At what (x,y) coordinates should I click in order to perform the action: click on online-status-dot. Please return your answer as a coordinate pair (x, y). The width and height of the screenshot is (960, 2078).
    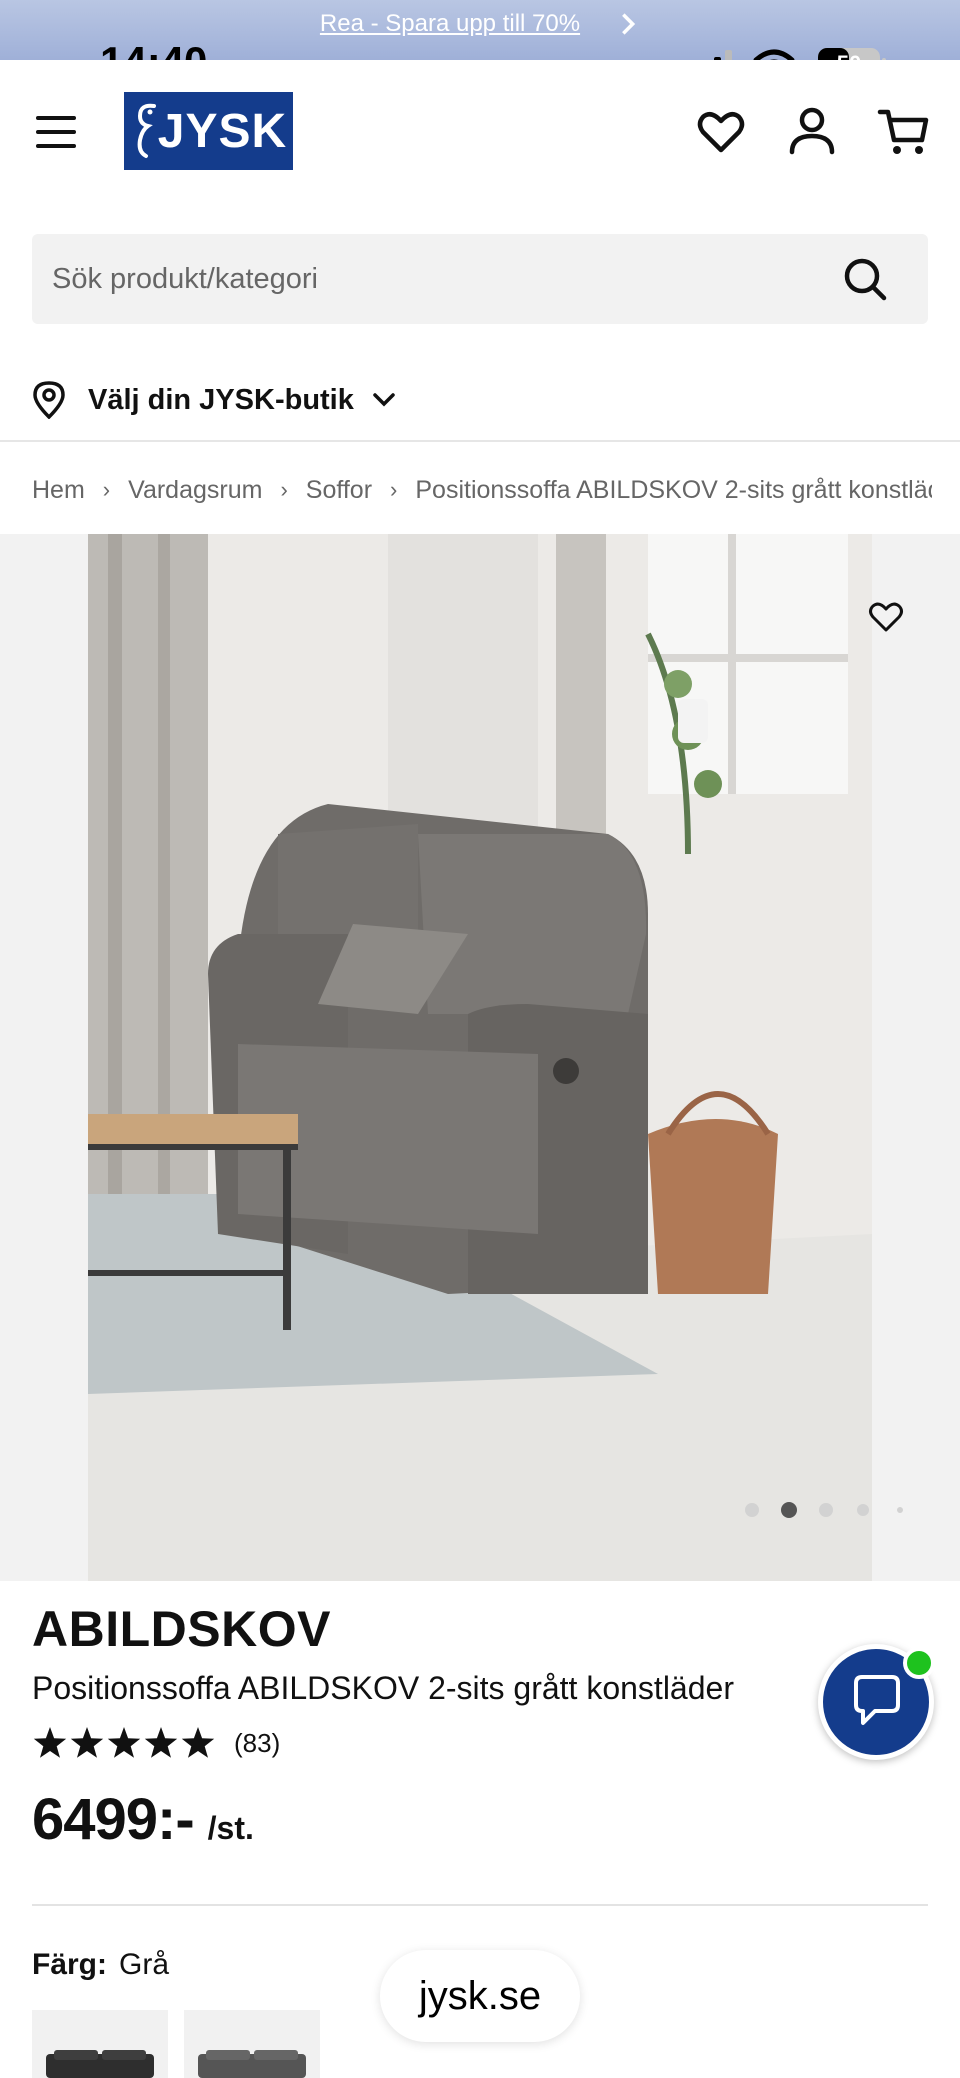
    Looking at the image, I should click on (919, 1663).